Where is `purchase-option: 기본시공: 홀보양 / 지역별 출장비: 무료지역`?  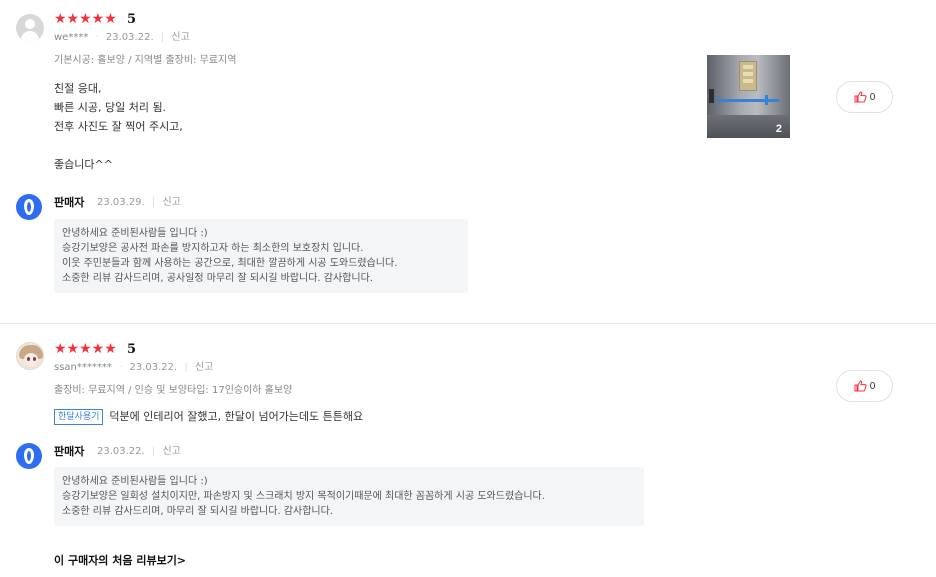
purchase-option: 기본시공: 홀보양 / 지역별 출장비: 무료지역 is located at coordinates (145, 60).